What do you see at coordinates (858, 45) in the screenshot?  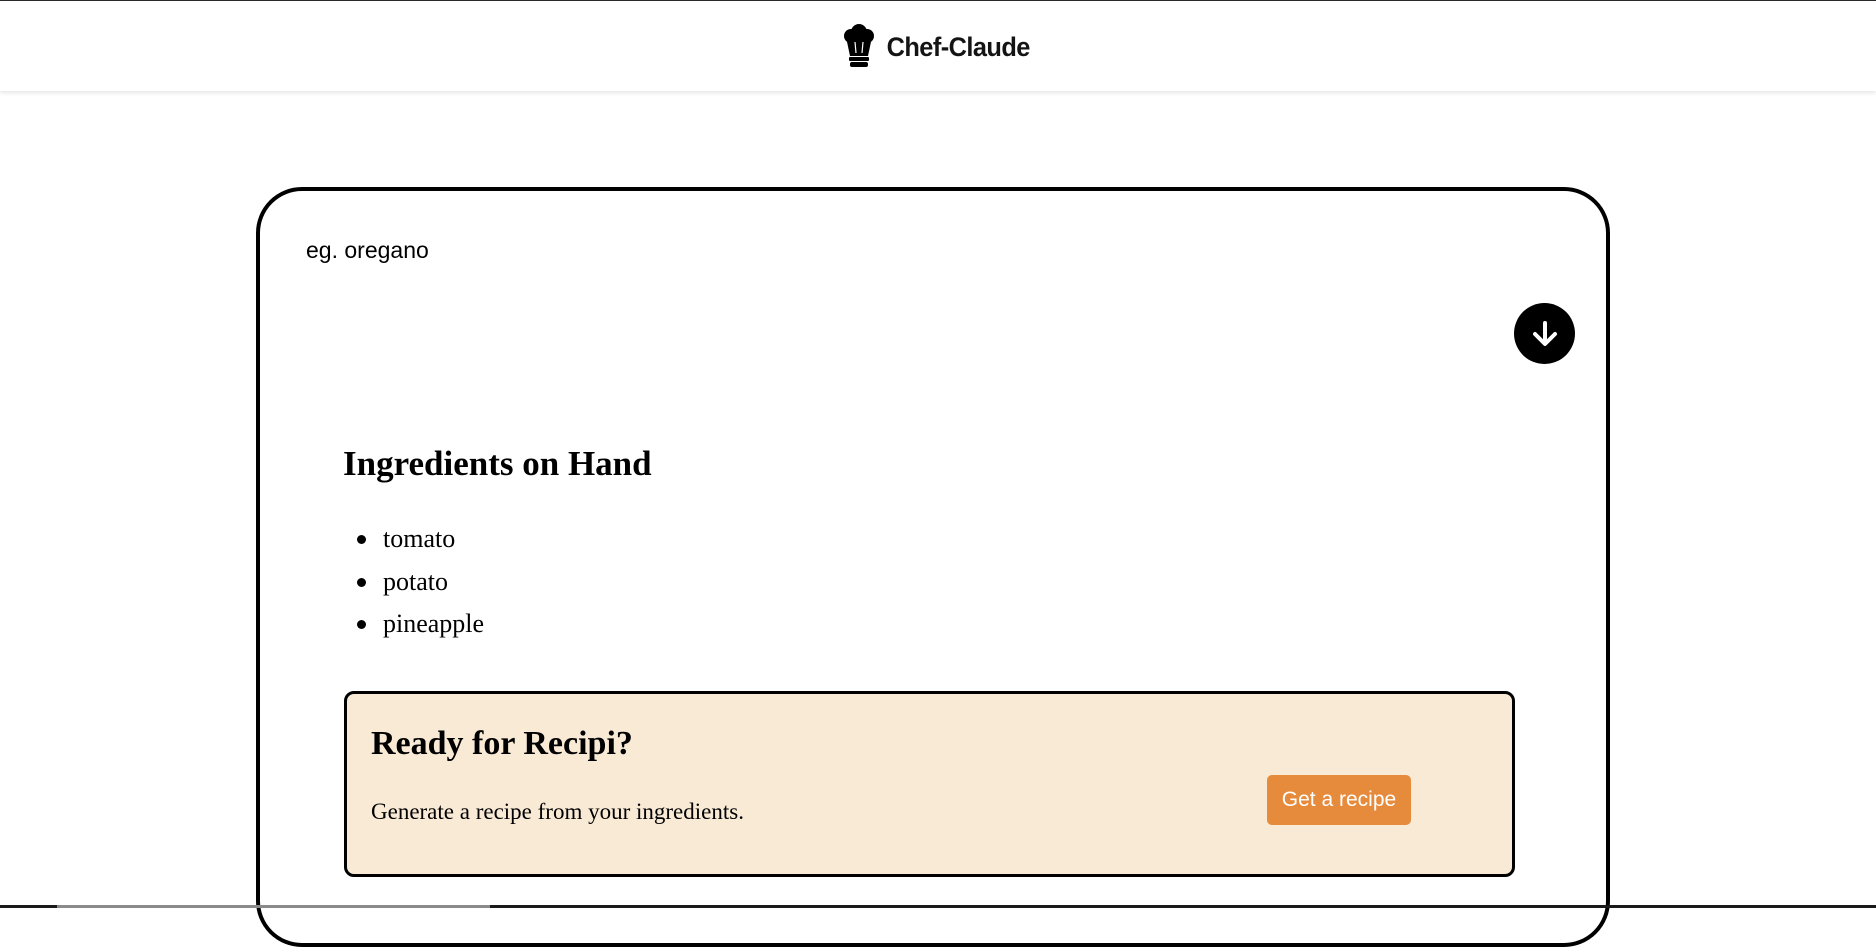 I see `chef-hat-icon` at bounding box center [858, 45].